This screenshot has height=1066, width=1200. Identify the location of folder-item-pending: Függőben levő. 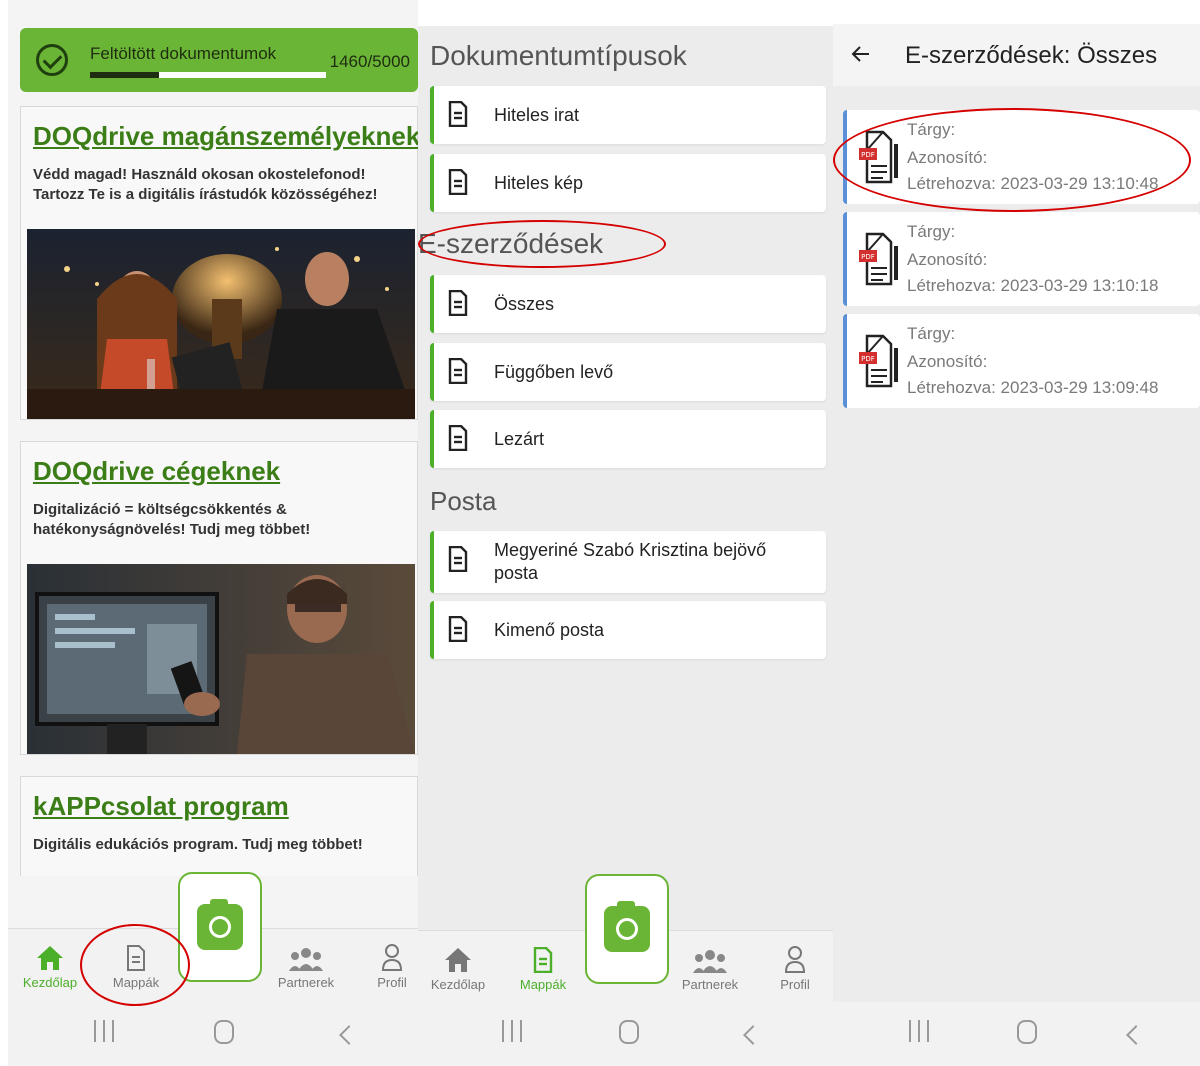
(628, 372).